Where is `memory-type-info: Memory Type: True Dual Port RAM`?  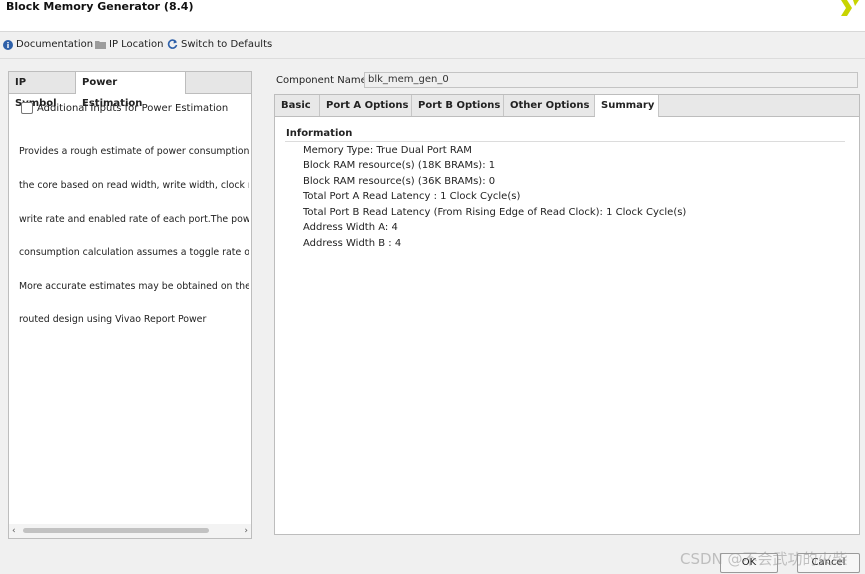
memory-type-info: Memory Type: True Dual Port RAM is located at coordinates (387, 150).